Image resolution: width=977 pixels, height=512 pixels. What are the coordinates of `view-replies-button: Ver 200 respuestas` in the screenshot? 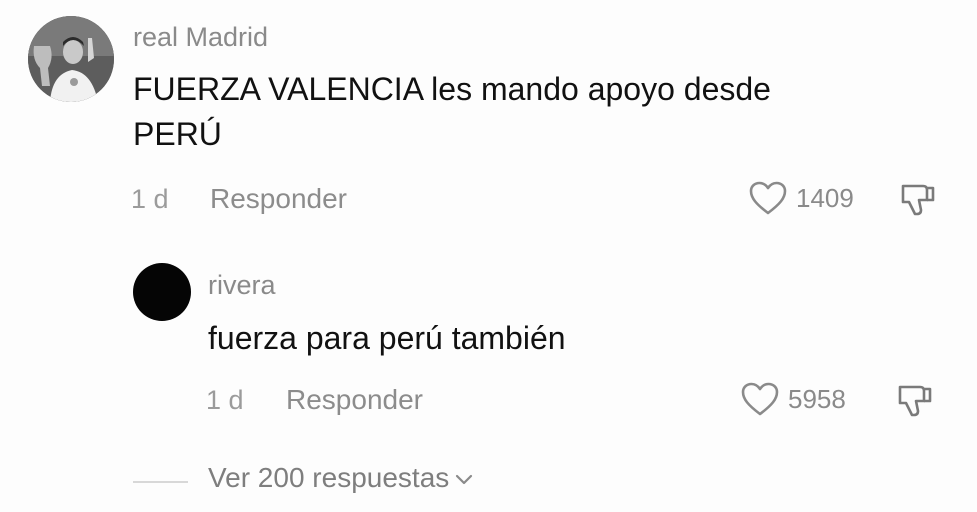 It's located at (340, 478).